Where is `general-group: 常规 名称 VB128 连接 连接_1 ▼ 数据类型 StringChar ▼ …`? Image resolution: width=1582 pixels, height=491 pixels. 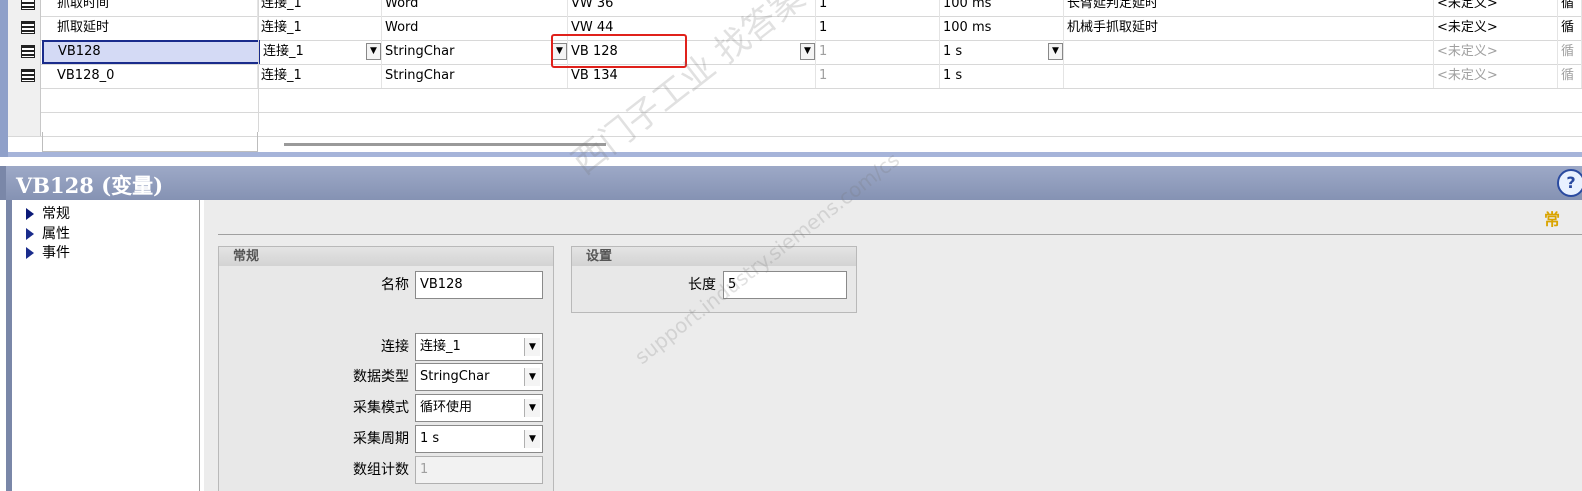 general-group: 常规 名称 VB128 连接 连接_1 ▼ 数据类型 StringChar ▼ … is located at coordinates (386, 368).